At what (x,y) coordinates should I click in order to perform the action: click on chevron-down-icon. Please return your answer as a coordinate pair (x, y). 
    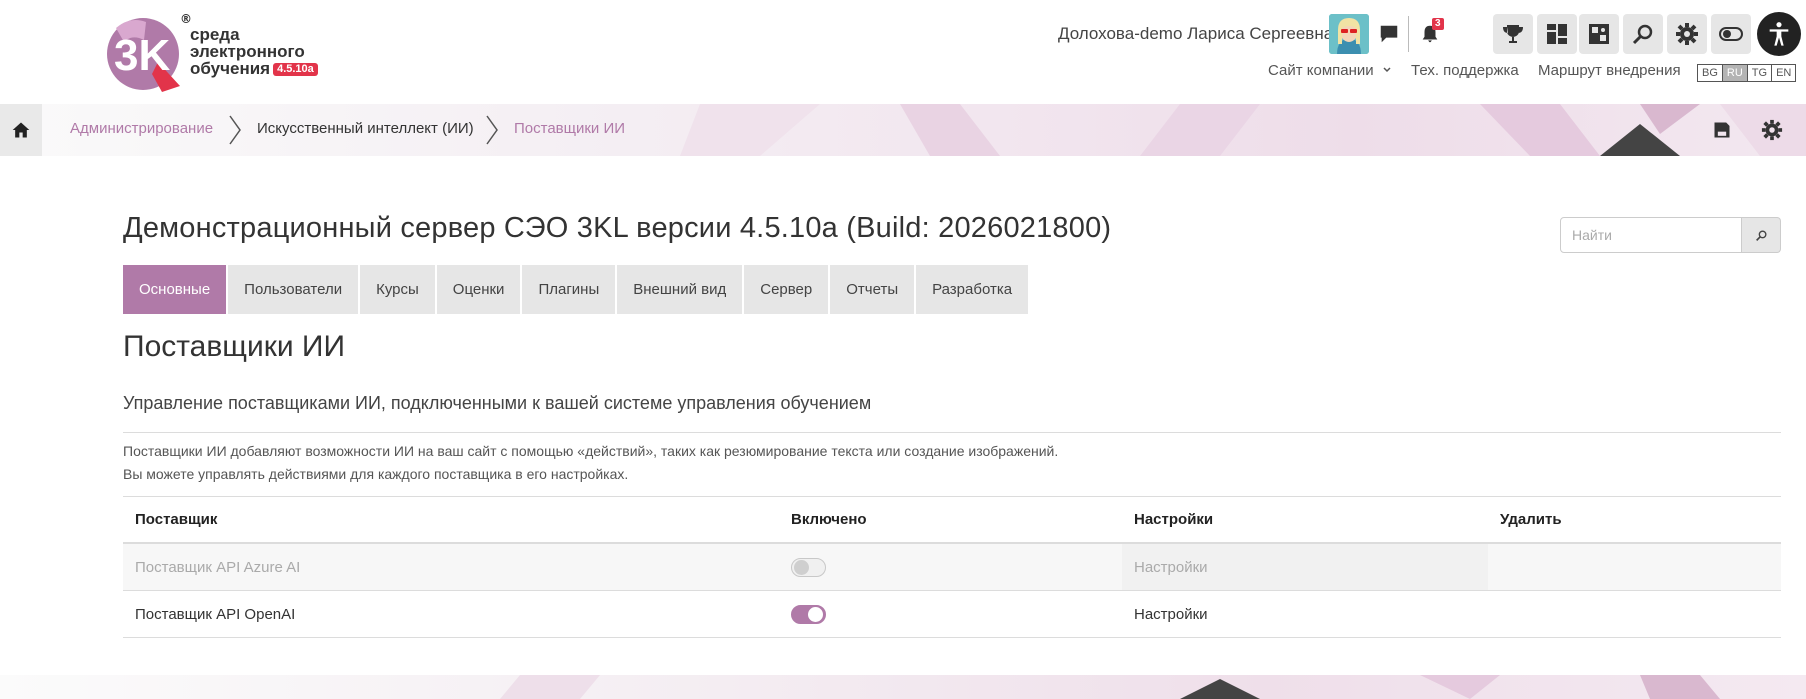
    Looking at the image, I should click on (1387, 70).